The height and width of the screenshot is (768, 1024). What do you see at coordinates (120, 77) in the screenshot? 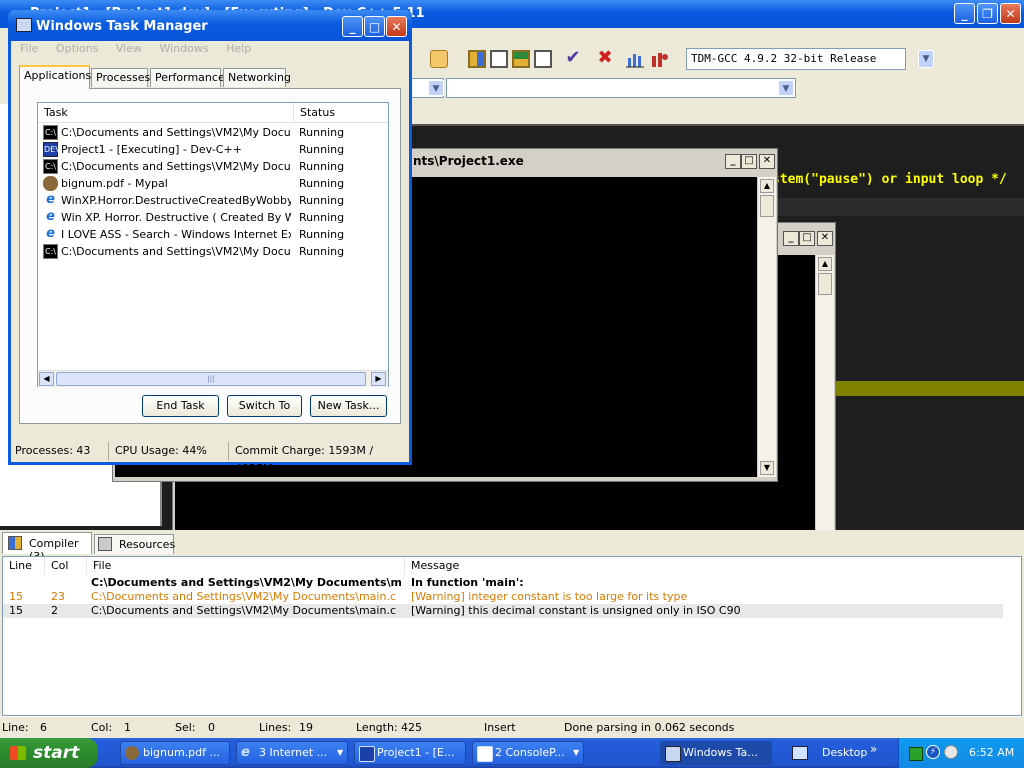
I see `tab-processes: Processes` at bounding box center [120, 77].